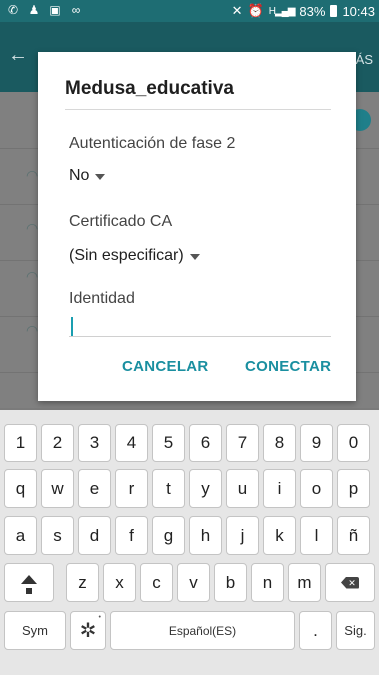  Describe the element at coordinates (168, 443) in the screenshot. I see `key-5: 5` at that location.